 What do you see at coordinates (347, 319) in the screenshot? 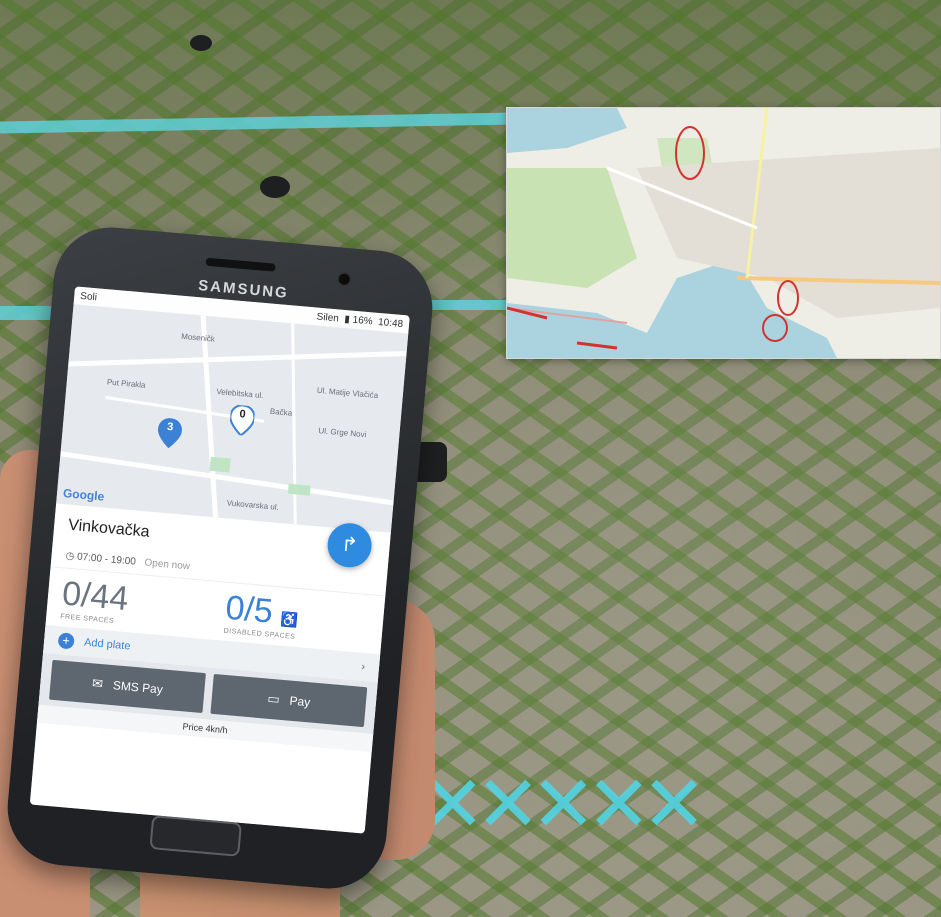
I see `battery-icon: ▮` at bounding box center [347, 319].